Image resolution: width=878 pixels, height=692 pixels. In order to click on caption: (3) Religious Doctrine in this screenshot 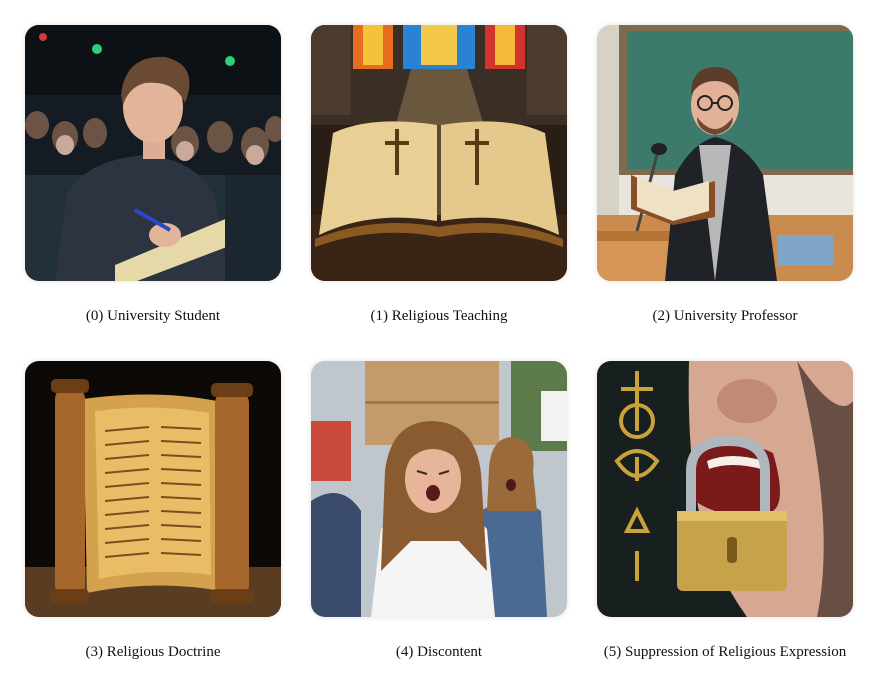, I will do `click(153, 652)`.